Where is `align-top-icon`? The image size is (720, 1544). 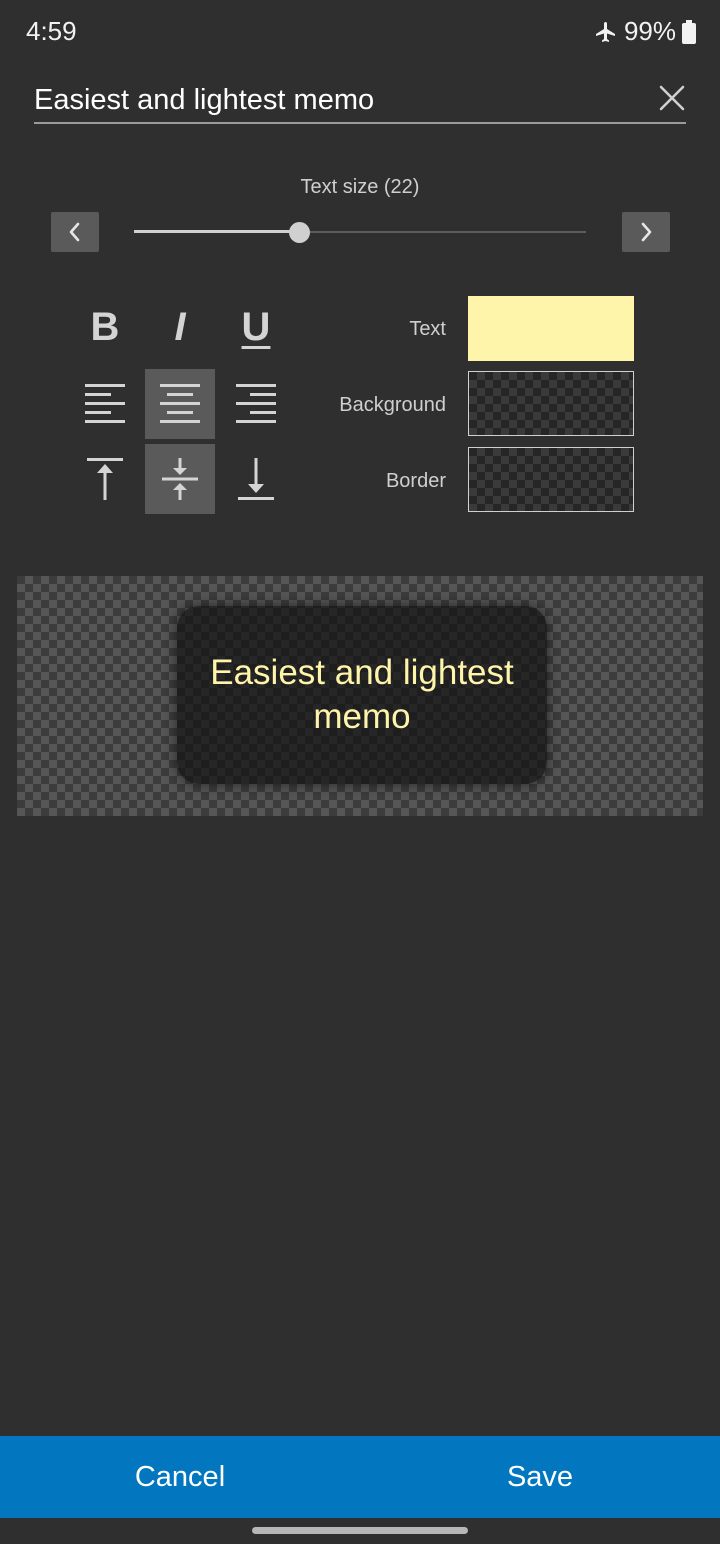
align-top-icon is located at coordinates (105, 479).